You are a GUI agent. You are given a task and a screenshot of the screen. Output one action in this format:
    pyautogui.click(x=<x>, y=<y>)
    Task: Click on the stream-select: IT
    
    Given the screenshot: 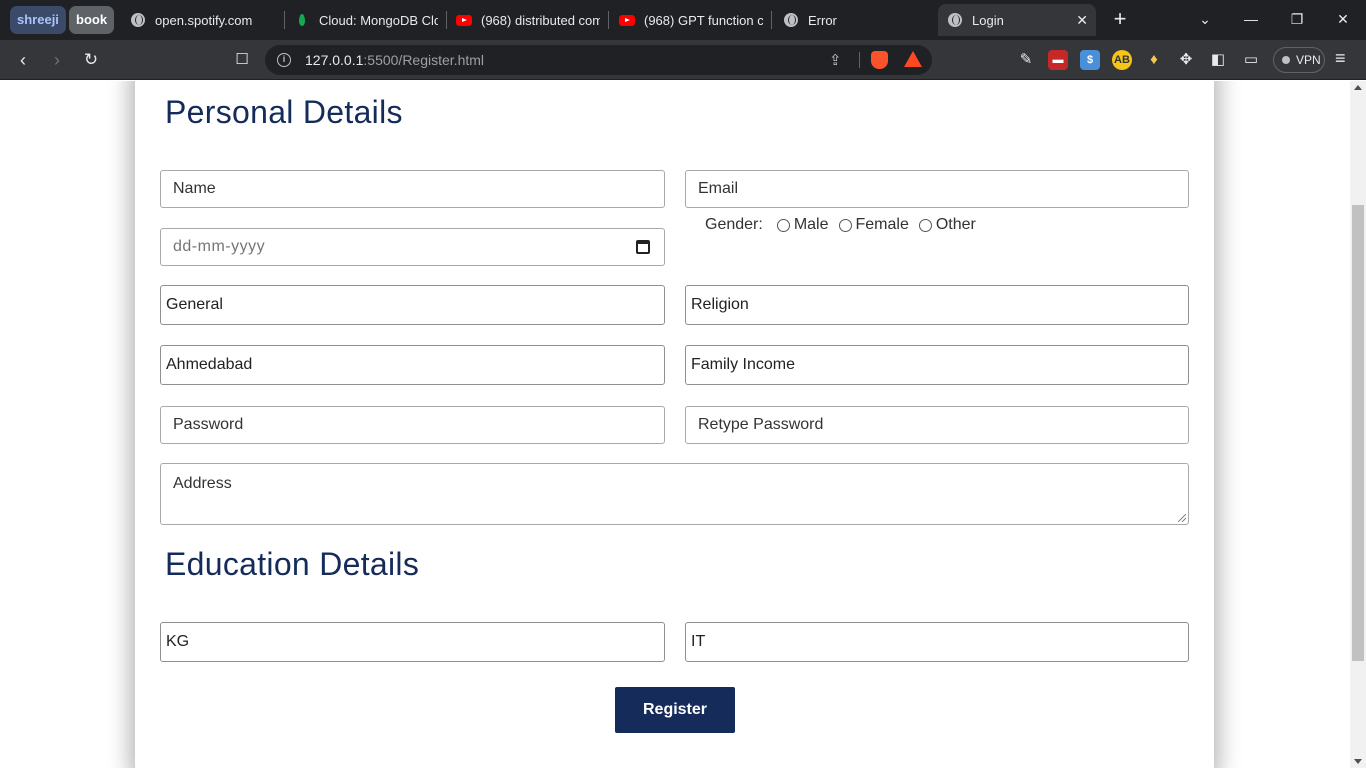 What is the action you would take?
    pyautogui.click(x=937, y=642)
    